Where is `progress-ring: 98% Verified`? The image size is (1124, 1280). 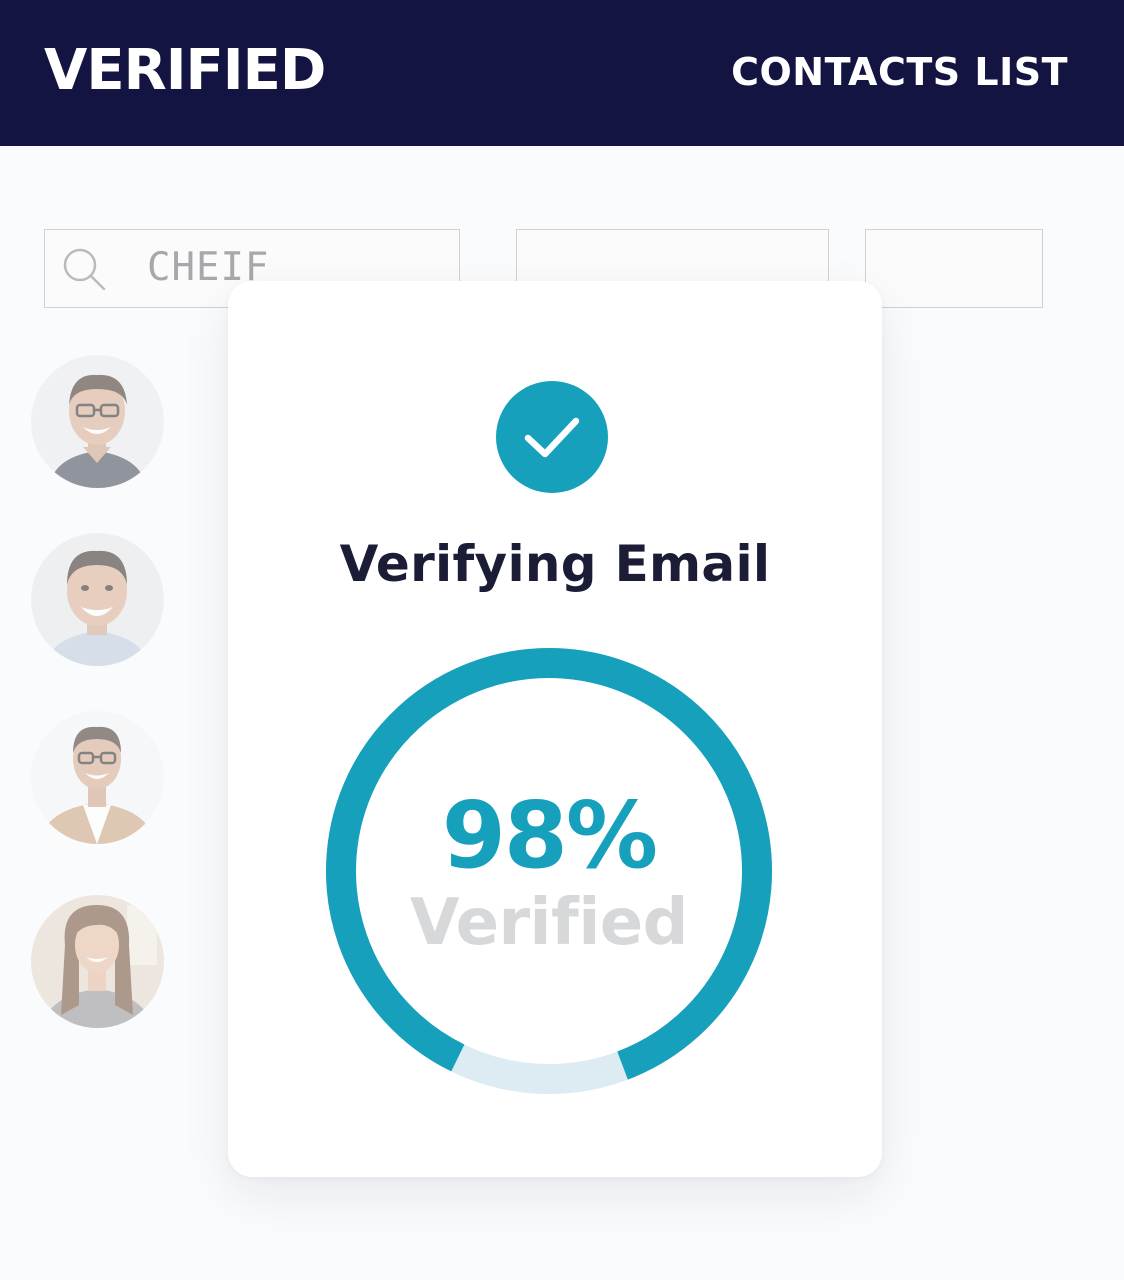 progress-ring: 98% Verified is located at coordinates (549, 871).